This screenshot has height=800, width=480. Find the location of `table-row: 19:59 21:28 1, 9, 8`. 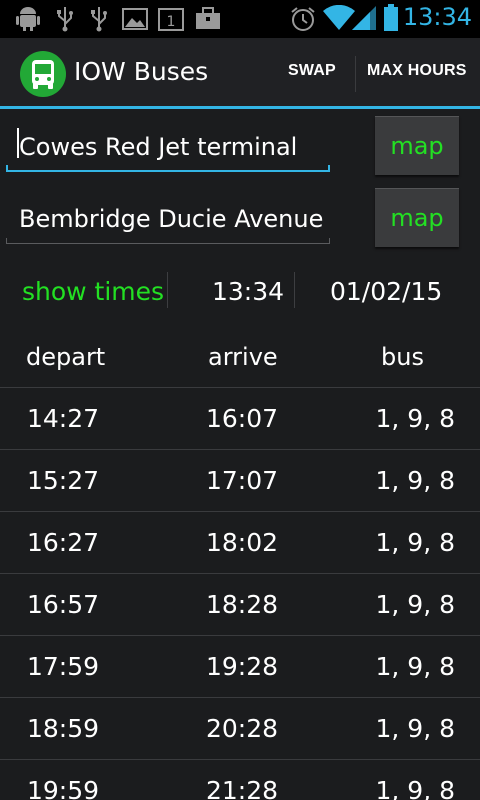

table-row: 19:59 21:28 1, 9, 8 is located at coordinates (240, 779).